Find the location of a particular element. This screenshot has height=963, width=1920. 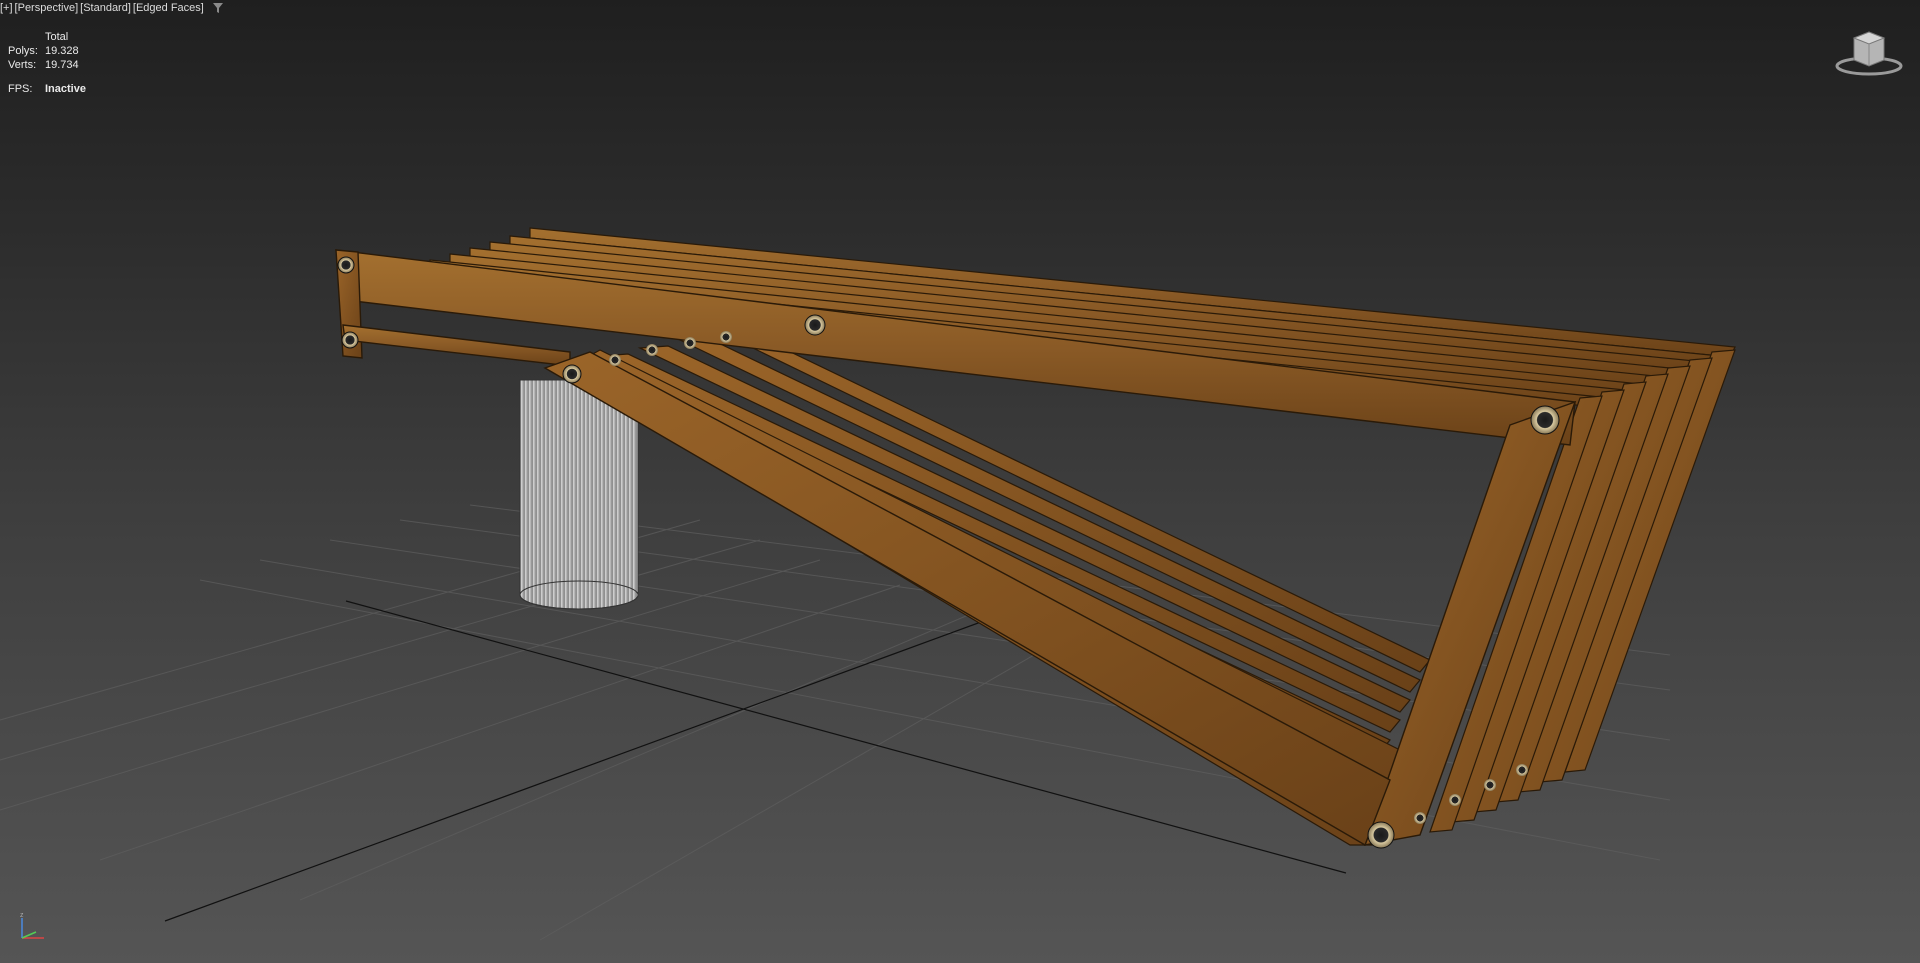

cylinder-object is located at coordinates (579, 494).